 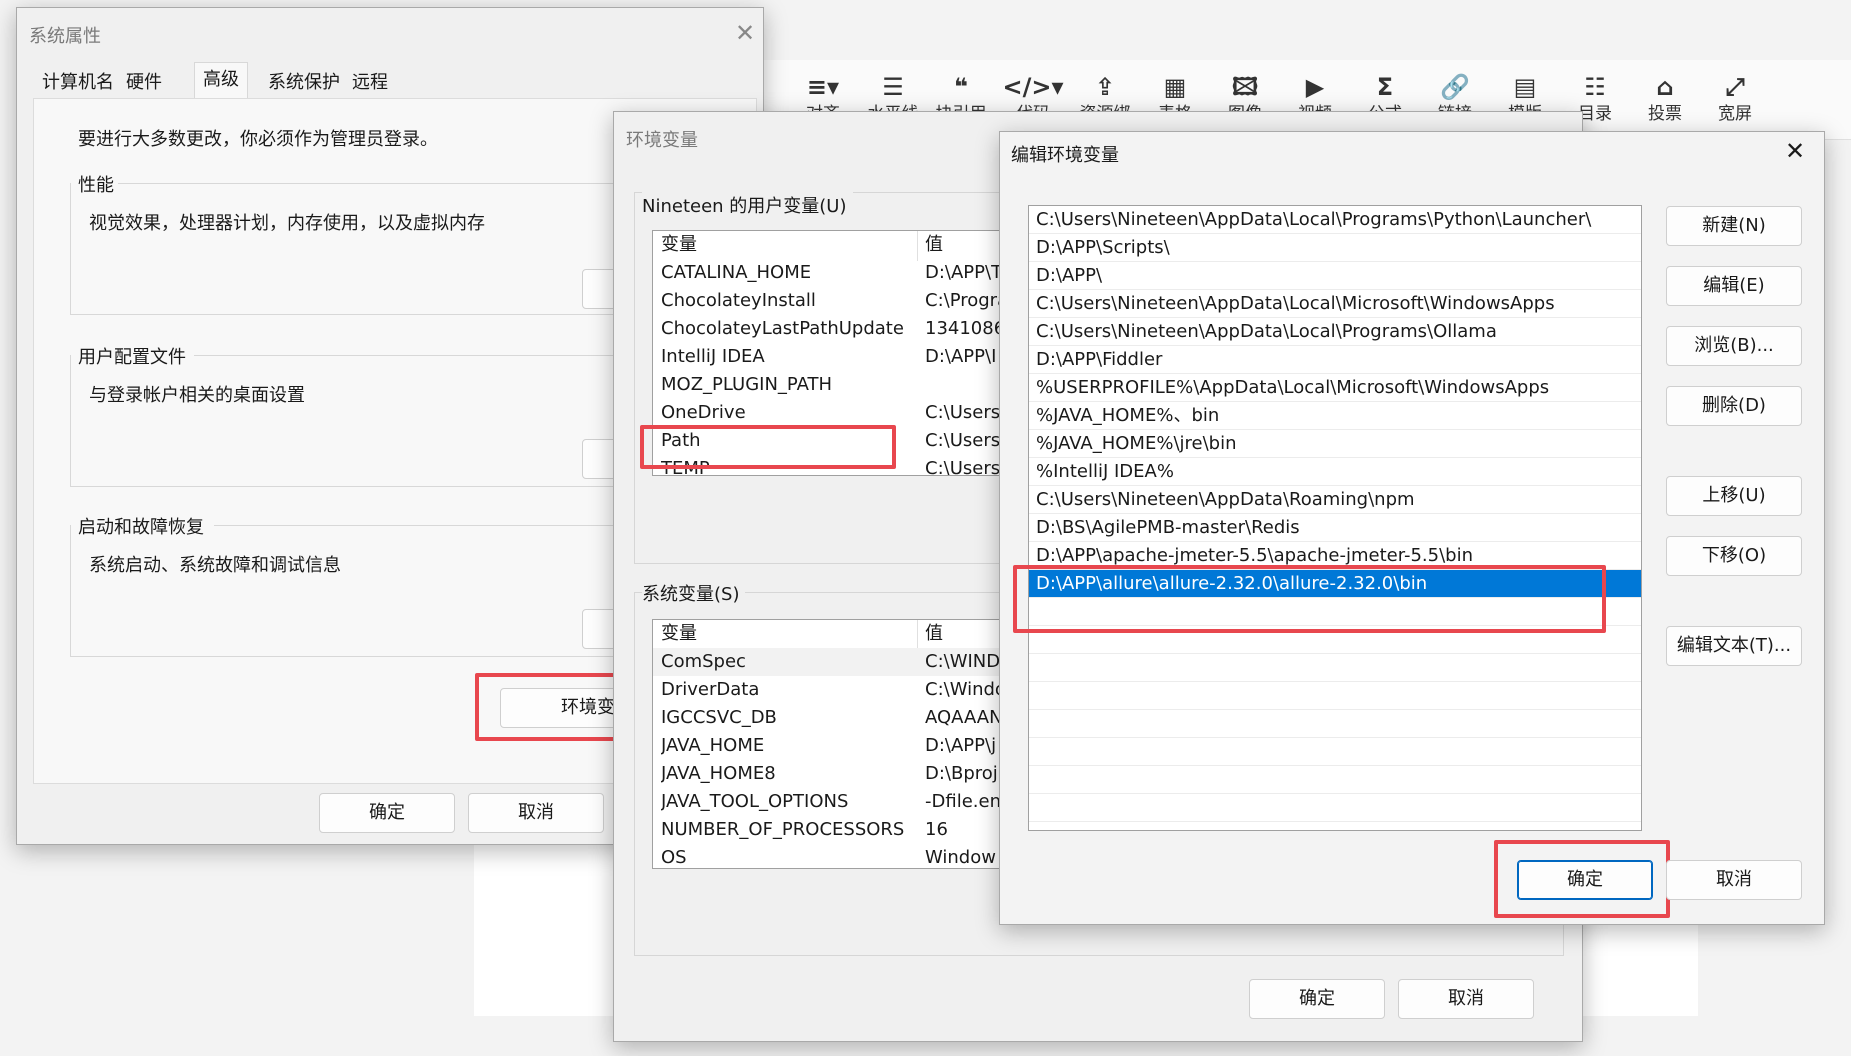 I want to click on variable-name: JAVA_HOME, so click(x=713, y=745).